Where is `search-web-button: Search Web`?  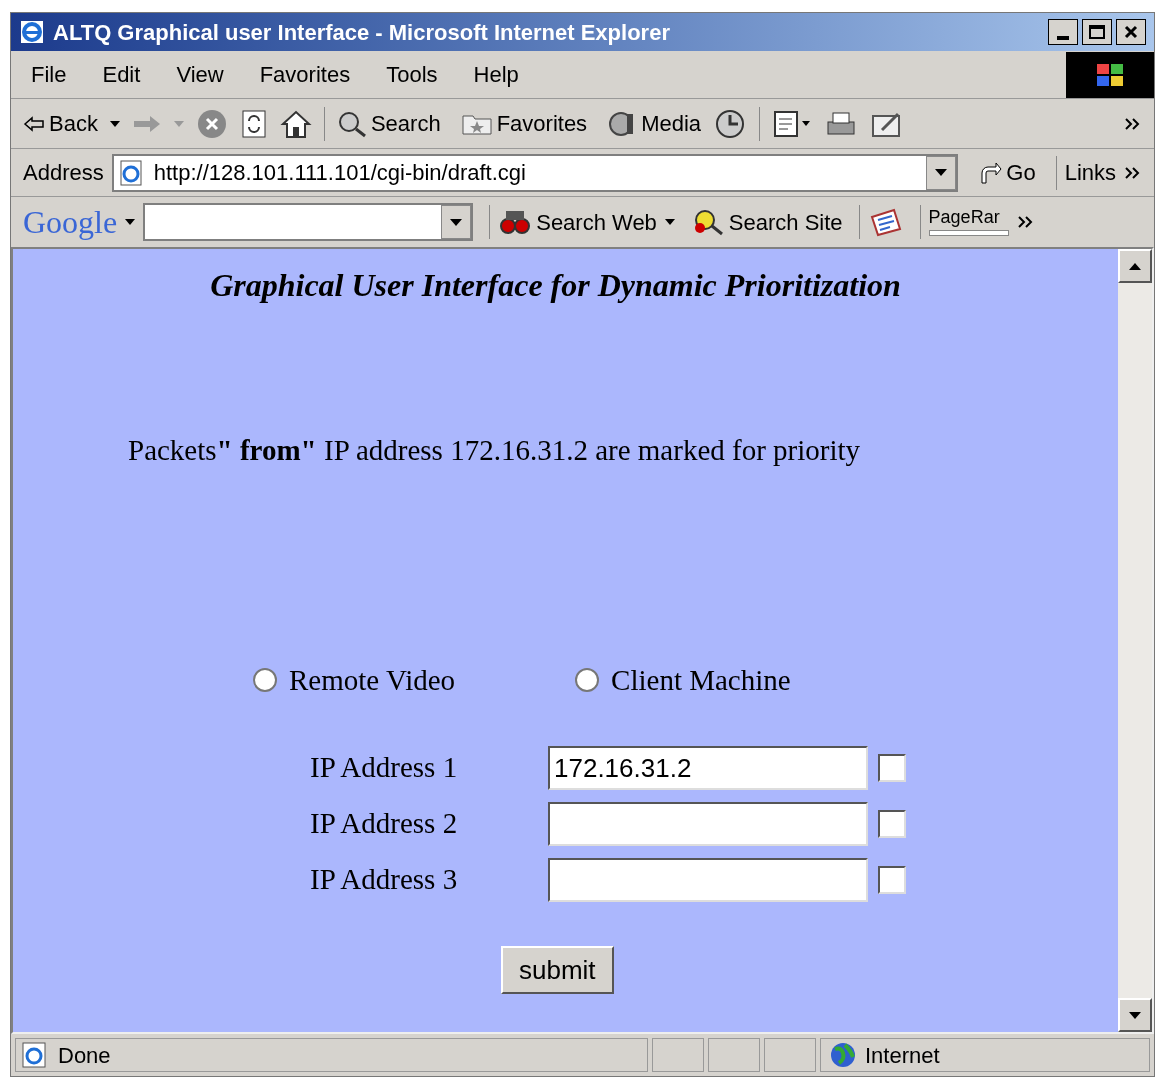
search-web-button: Search Web is located at coordinates (577, 222).